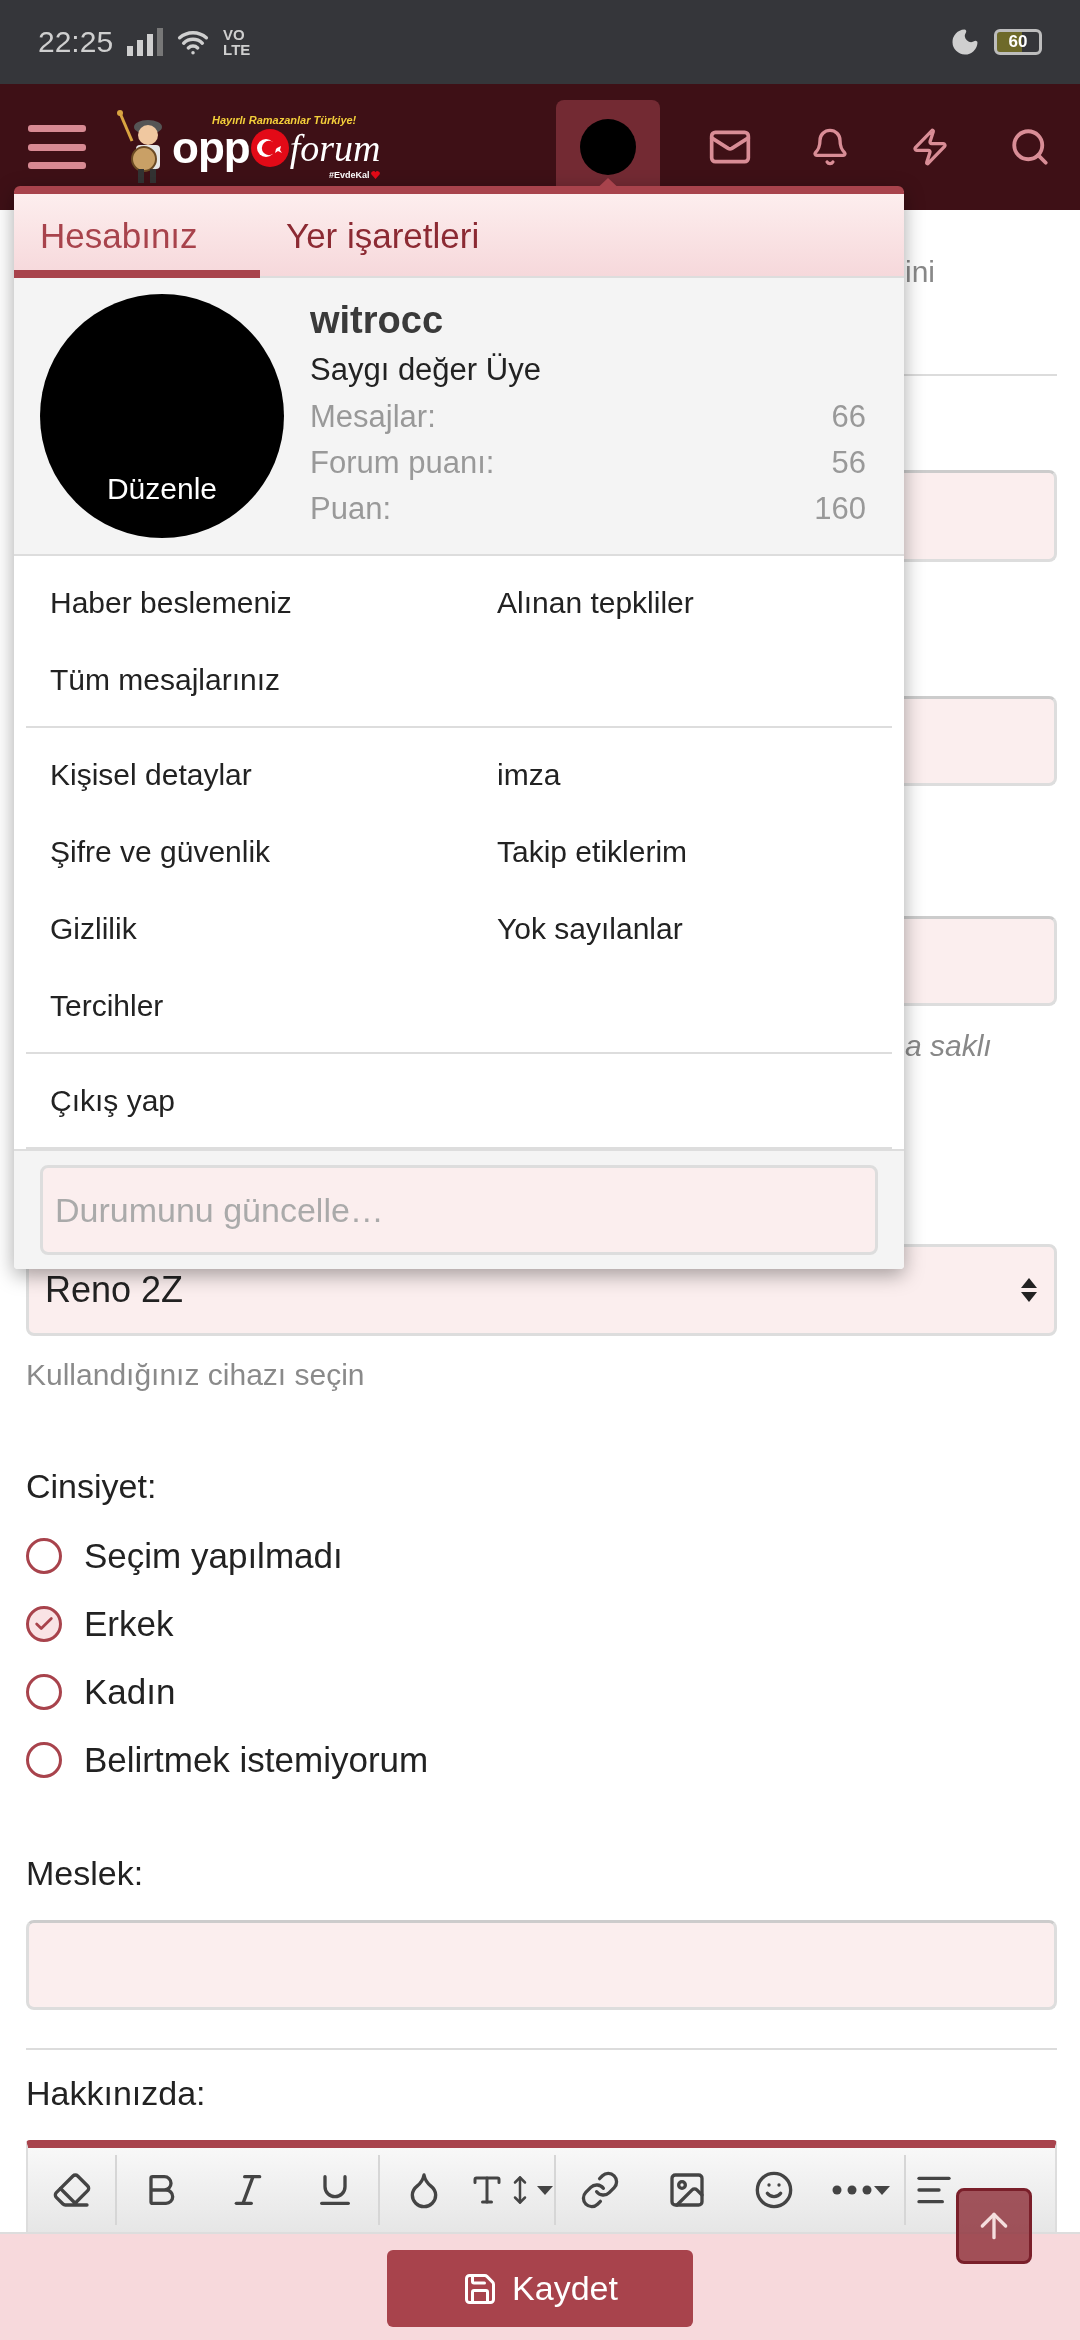 The height and width of the screenshot is (2340, 1080). What do you see at coordinates (676, 851) in the screenshot?
I see `menu-link: Takip etiklerim` at bounding box center [676, 851].